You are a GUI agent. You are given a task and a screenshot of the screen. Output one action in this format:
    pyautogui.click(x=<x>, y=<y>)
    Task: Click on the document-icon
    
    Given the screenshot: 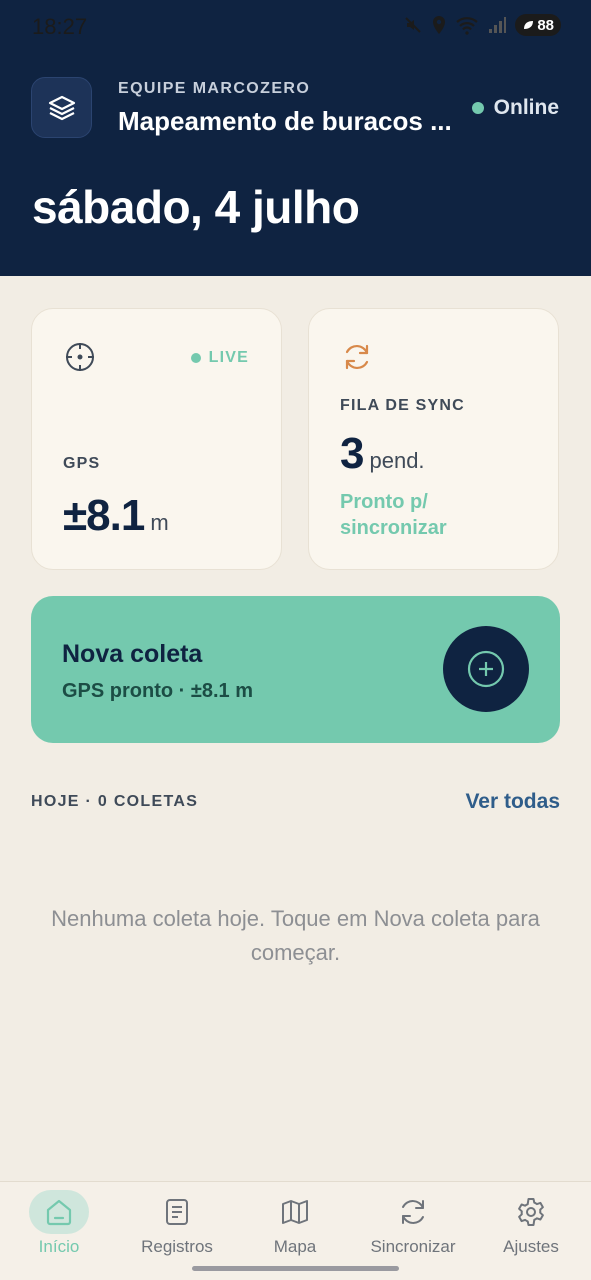 What is the action you would take?
    pyautogui.click(x=177, y=1212)
    